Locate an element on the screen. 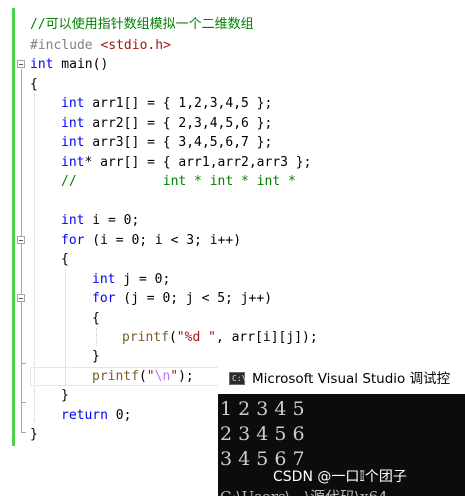 The width and height of the screenshot is (465, 496). code-line-14: int j = 0; is located at coordinates (131, 279).